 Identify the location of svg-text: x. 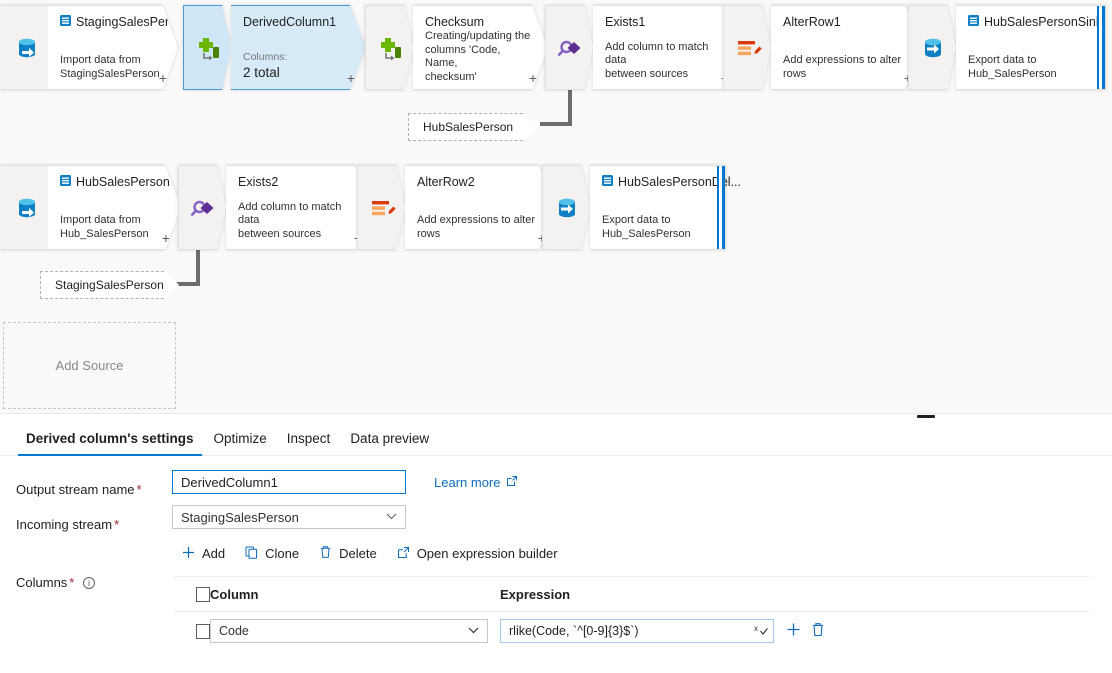
(756, 628).